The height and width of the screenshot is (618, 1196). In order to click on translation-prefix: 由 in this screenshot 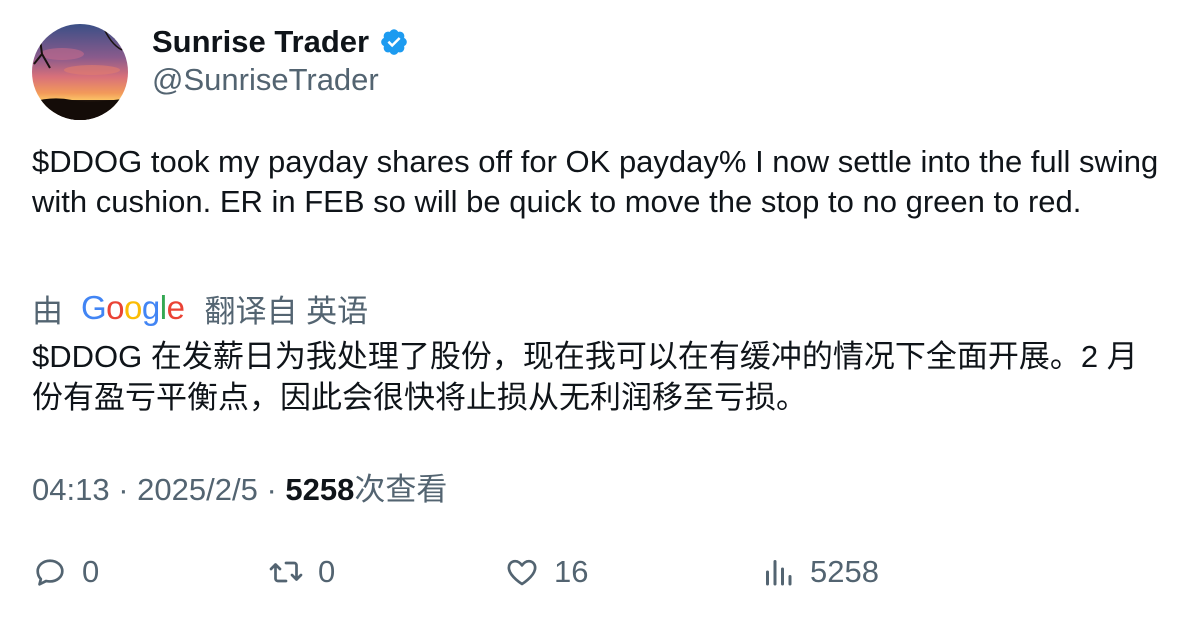, I will do `click(47, 311)`.